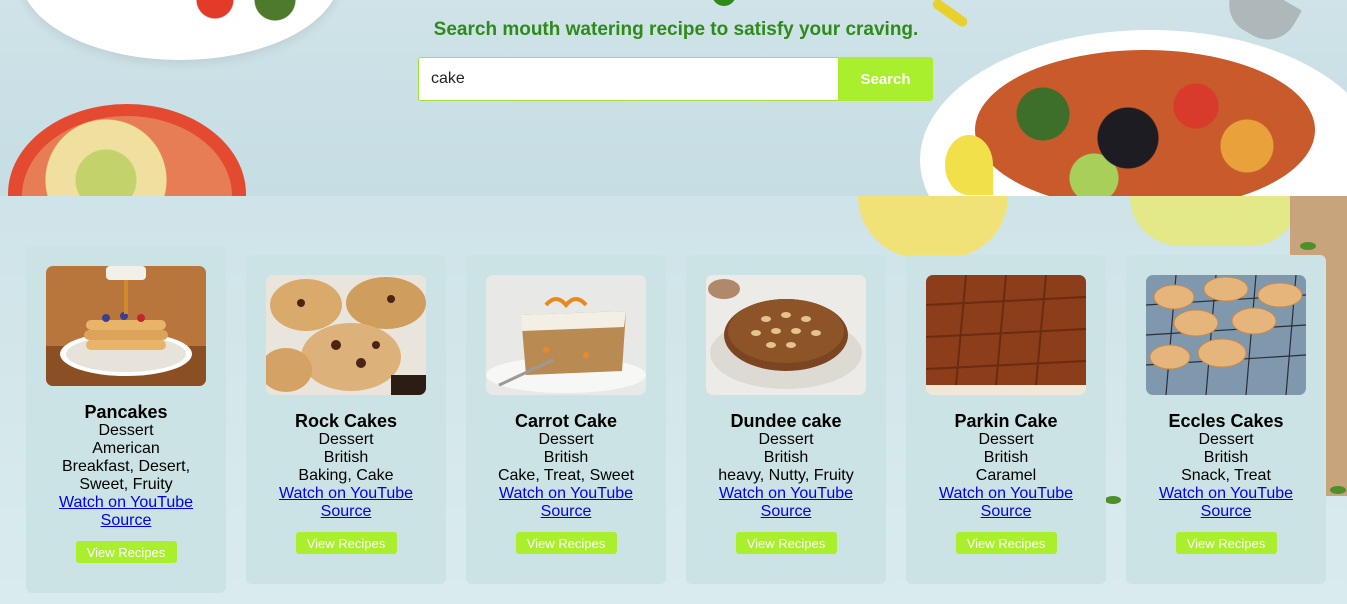  What do you see at coordinates (566, 475) in the screenshot?
I see `recipe-tags: Cake, Treat, Sweet` at bounding box center [566, 475].